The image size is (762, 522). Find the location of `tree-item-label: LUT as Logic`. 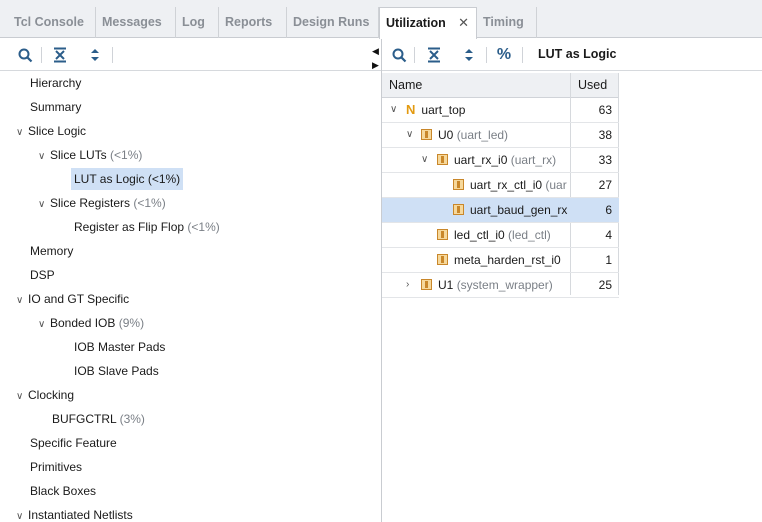

tree-item-label: LUT as Logic is located at coordinates (109, 179).